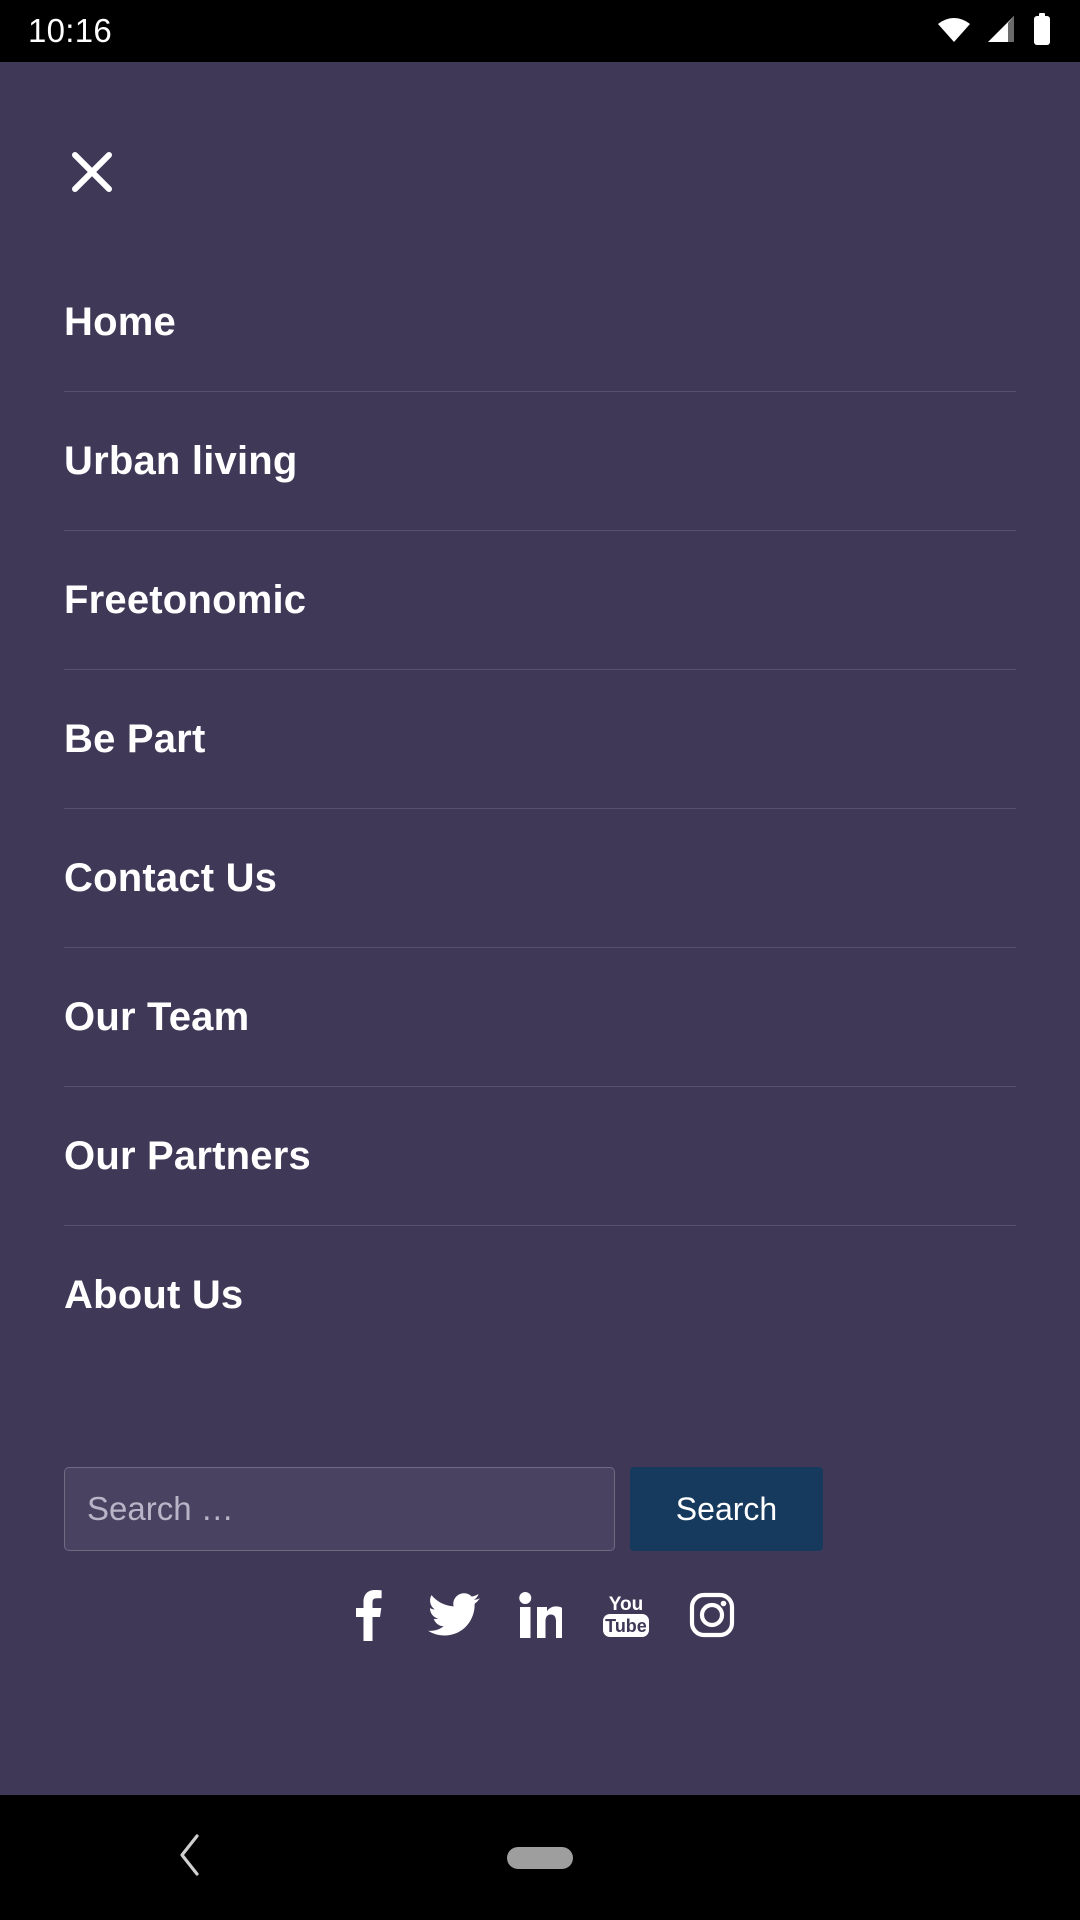  I want to click on close-button, so click(92, 174).